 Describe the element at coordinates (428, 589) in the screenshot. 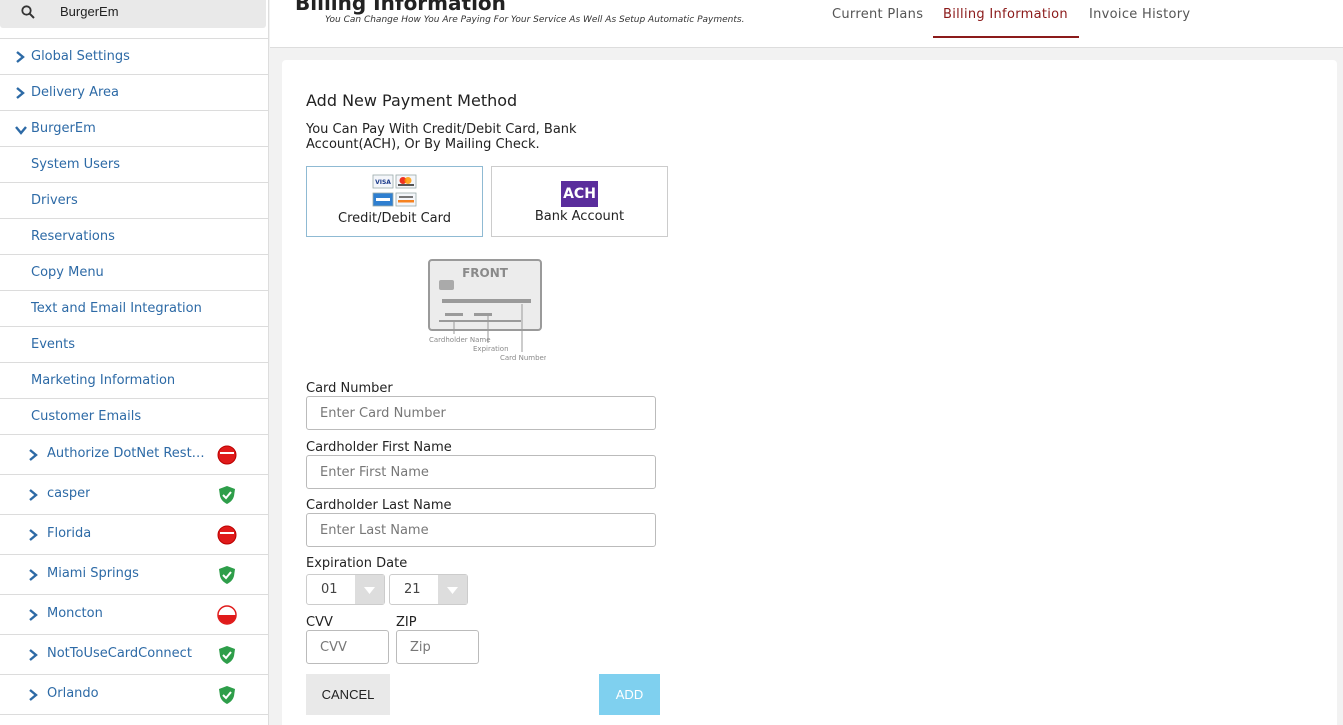

I see `expiration-year-select: 21` at that location.